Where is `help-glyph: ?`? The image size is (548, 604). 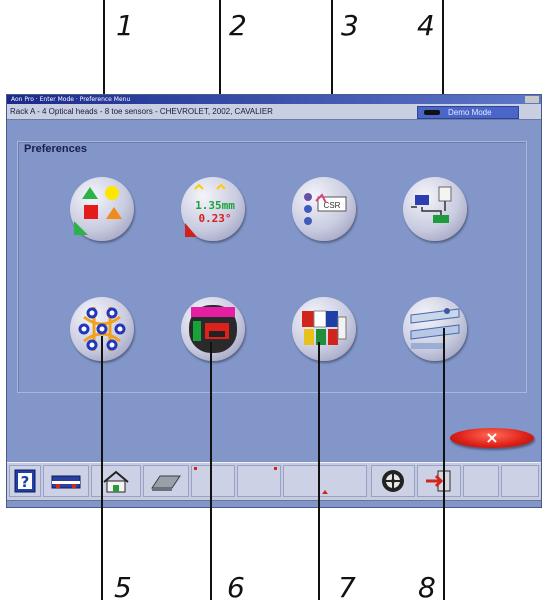
help-glyph: ? is located at coordinates (25, 482).